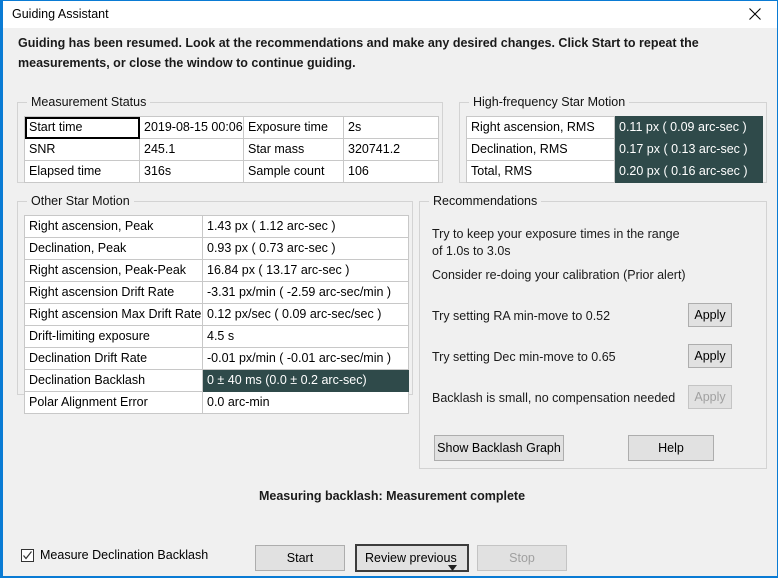 The width and height of the screenshot is (778, 578). Describe the element at coordinates (113, 292) in the screenshot. I see `cell-ra-drift-rate-label: Right ascension Drift Rate` at that location.